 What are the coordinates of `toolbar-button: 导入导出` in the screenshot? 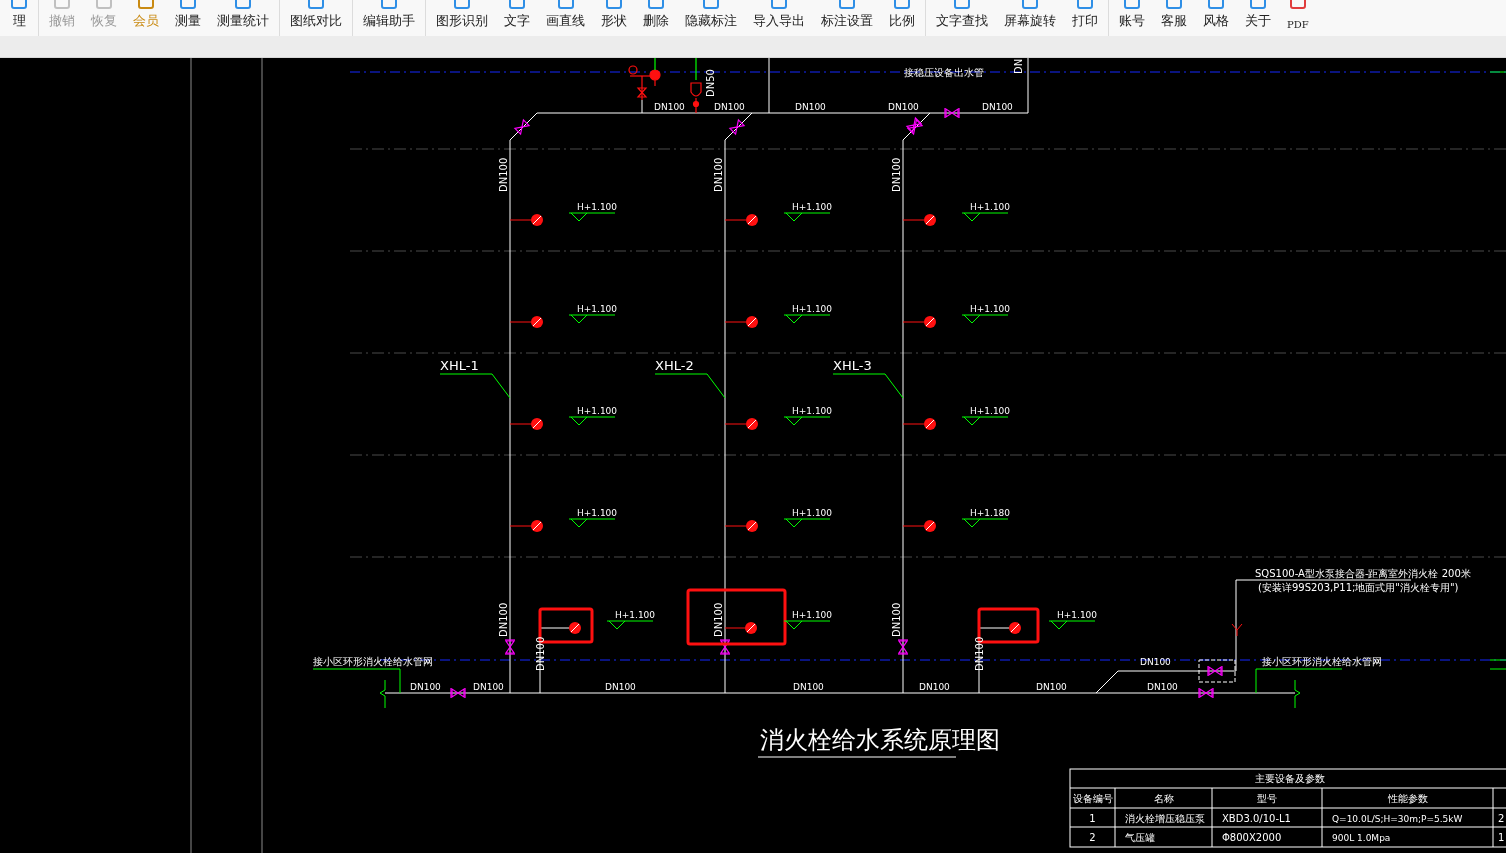 It's located at (779, 18).